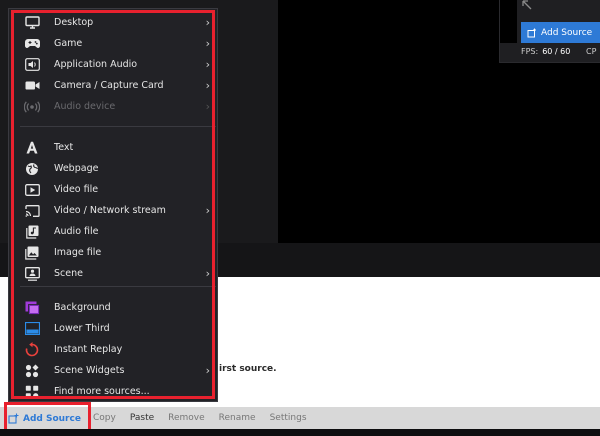 The width and height of the screenshot is (600, 436). I want to click on audio-file-icon, so click(32, 232).